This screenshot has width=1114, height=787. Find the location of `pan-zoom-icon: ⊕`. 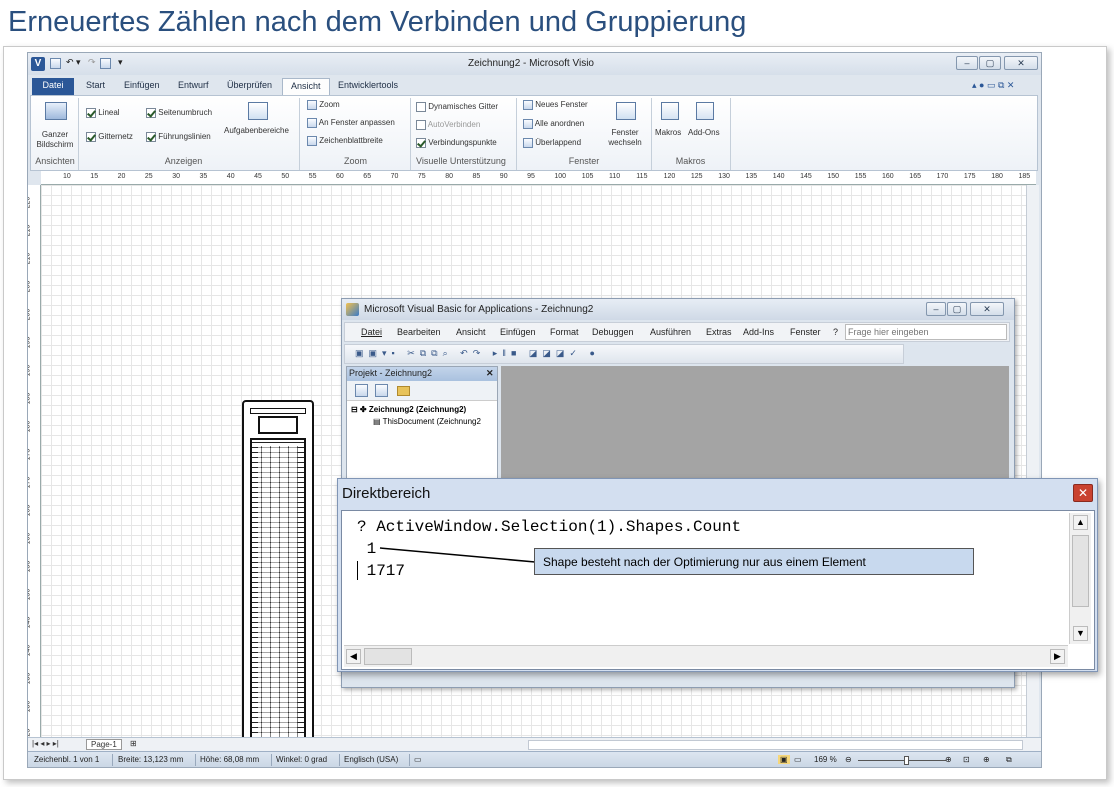

pan-zoom-icon: ⊕ is located at coordinates (986, 759).